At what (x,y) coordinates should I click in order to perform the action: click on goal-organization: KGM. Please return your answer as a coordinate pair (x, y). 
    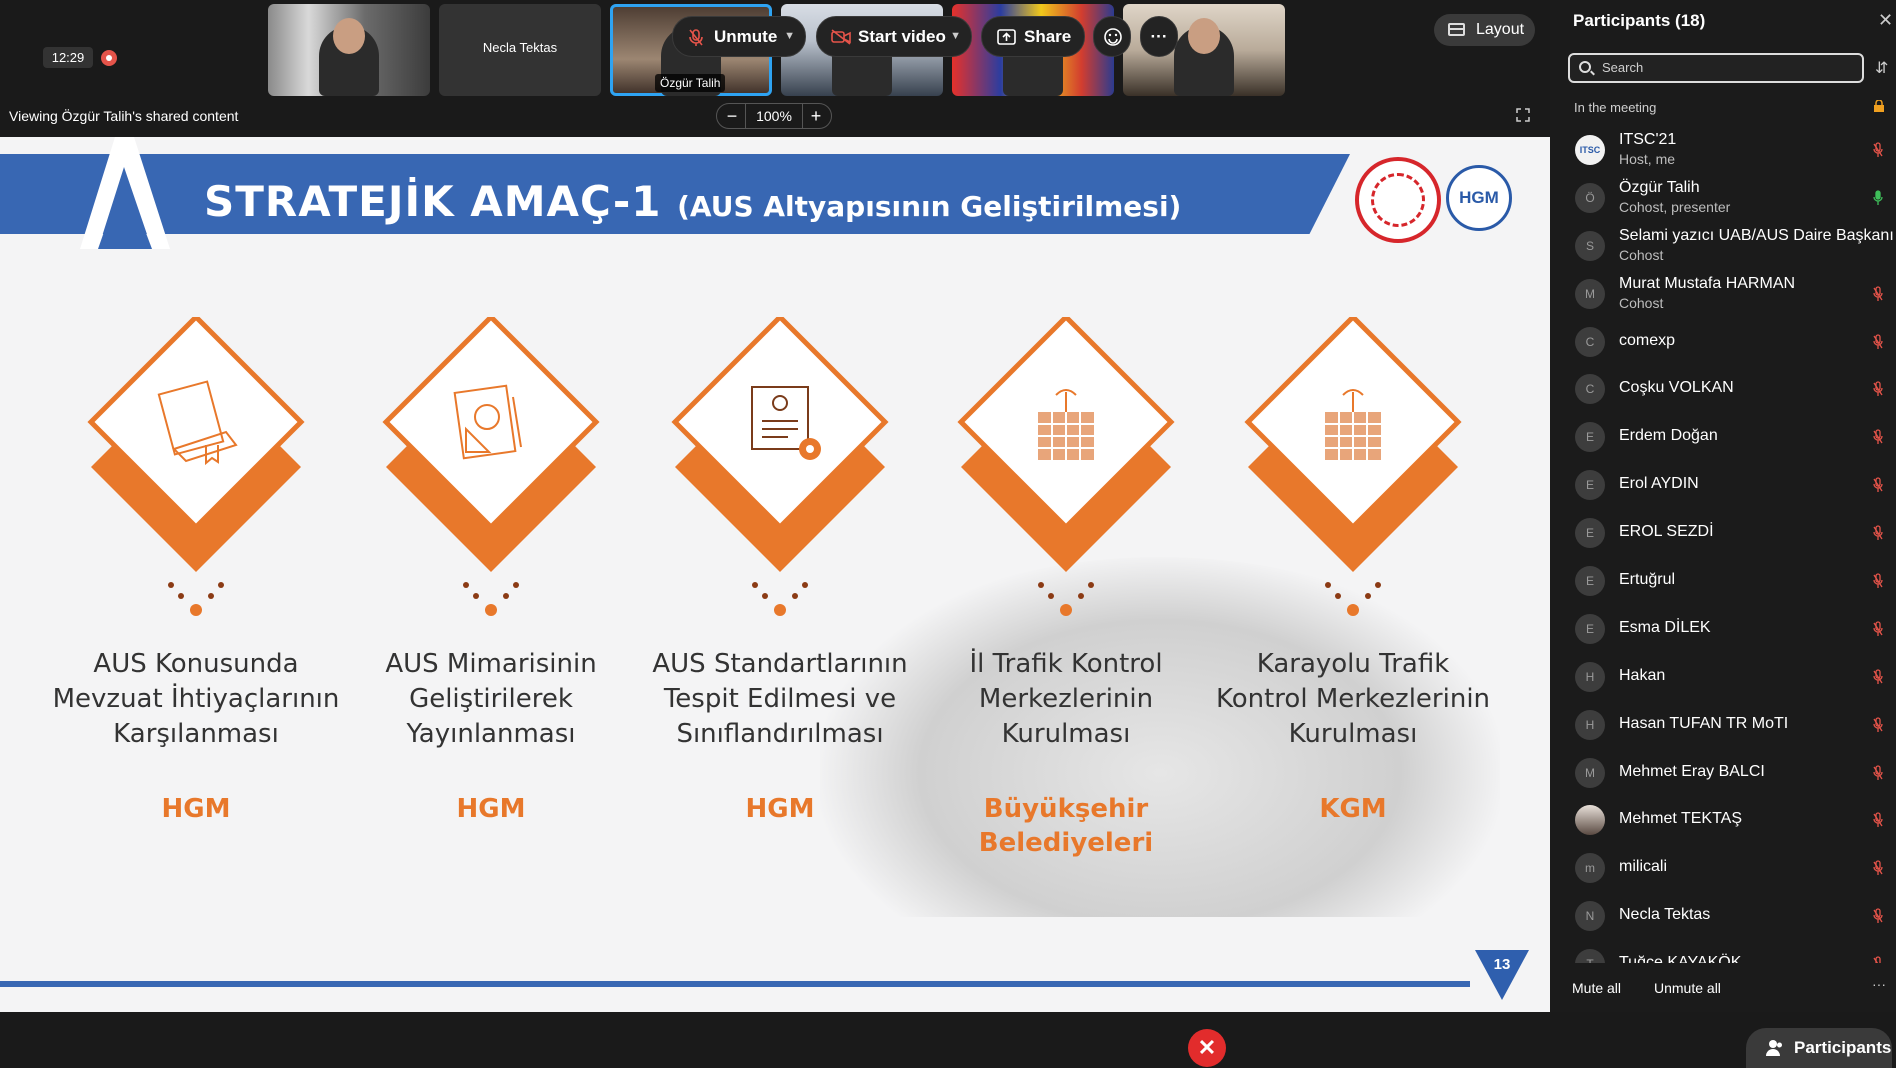
    Looking at the image, I should click on (1353, 809).